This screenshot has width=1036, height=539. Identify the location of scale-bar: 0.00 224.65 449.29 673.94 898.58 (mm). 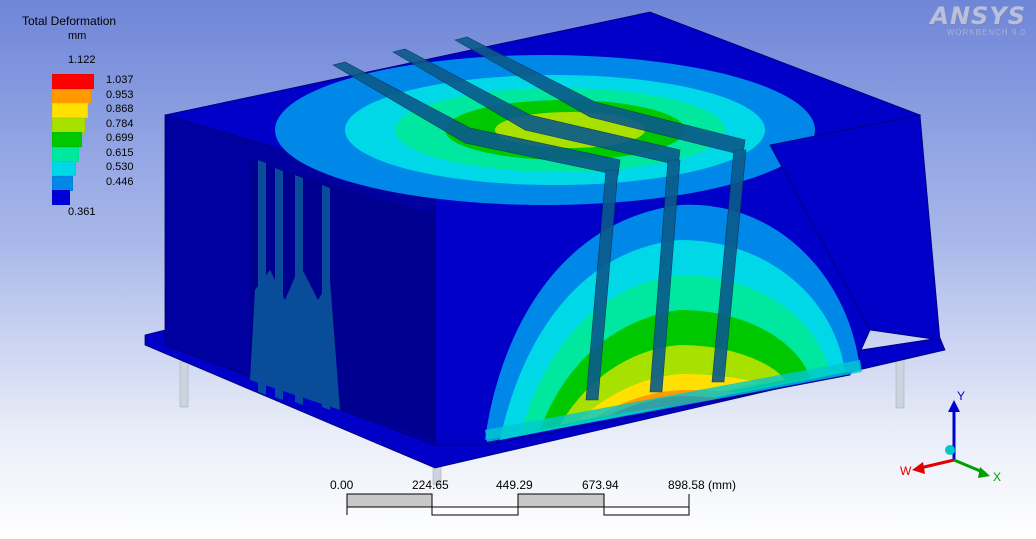
(545, 500).